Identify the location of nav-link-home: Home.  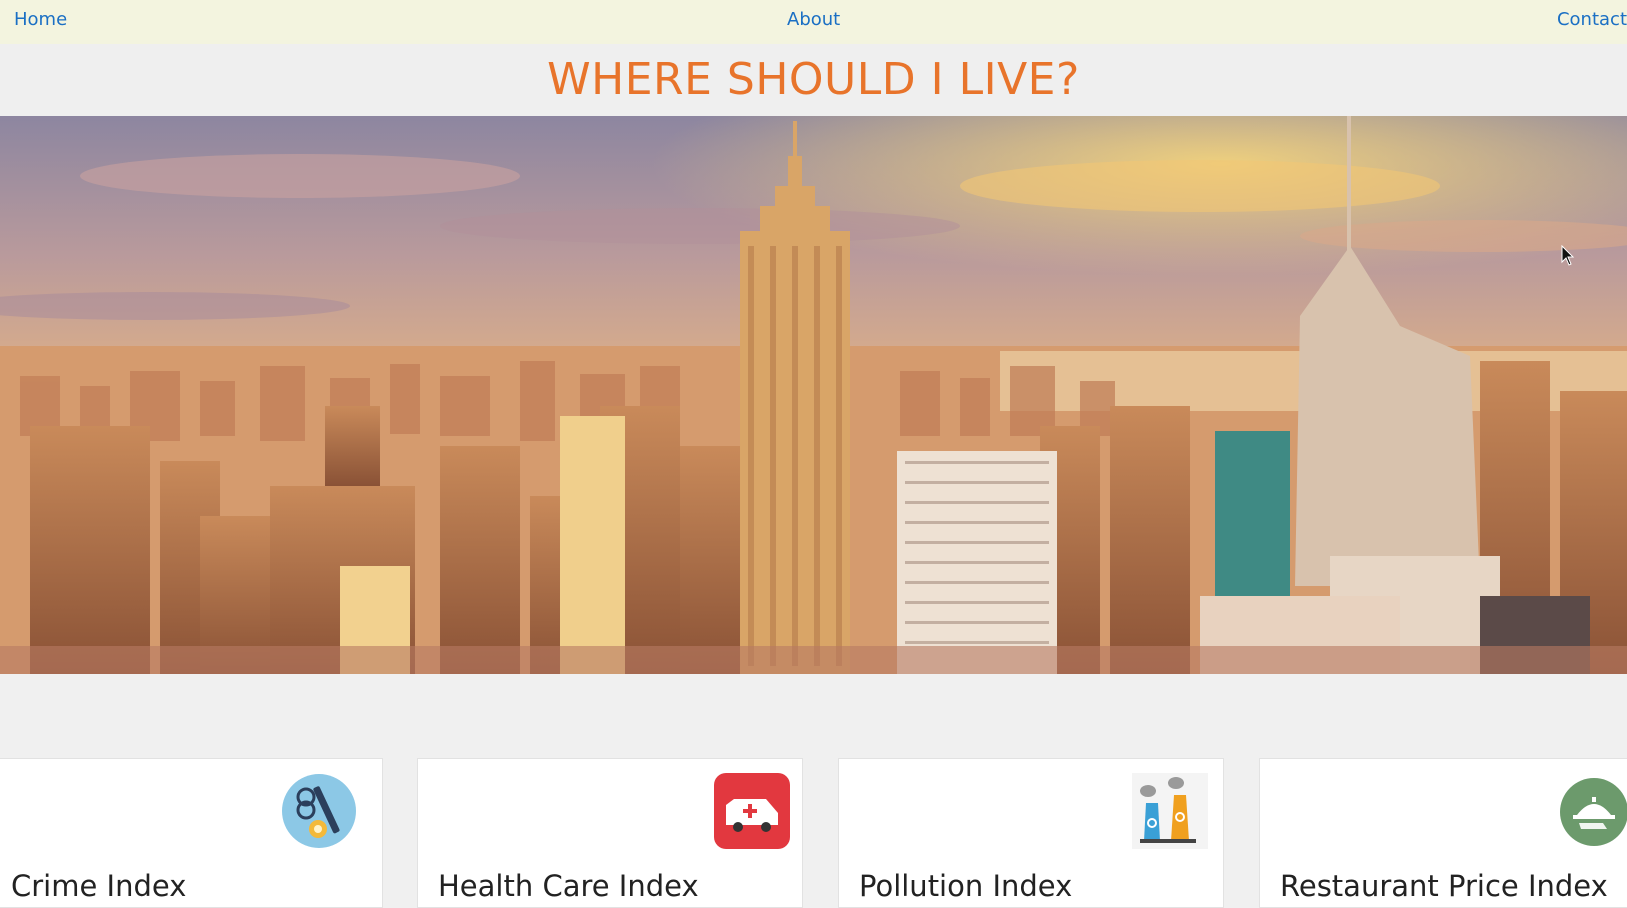
(40, 19).